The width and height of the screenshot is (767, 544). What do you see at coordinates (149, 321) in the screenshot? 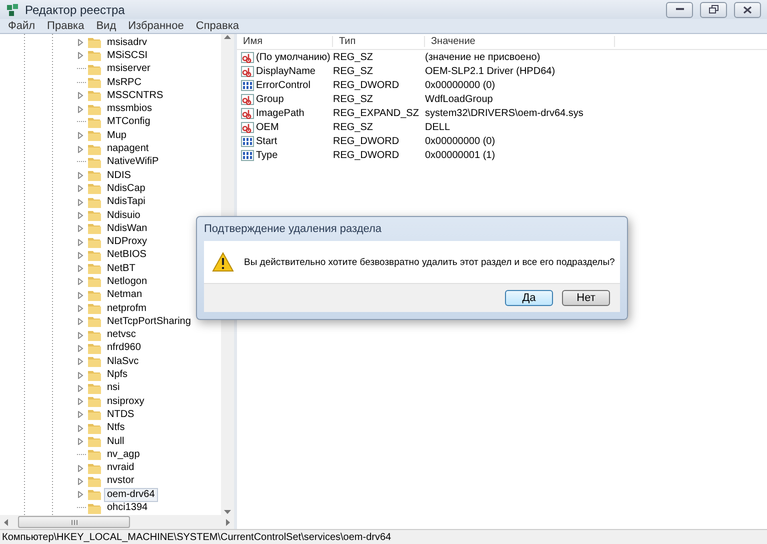
I see `tree-item: NetTcpPortSharing` at bounding box center [149, 321].